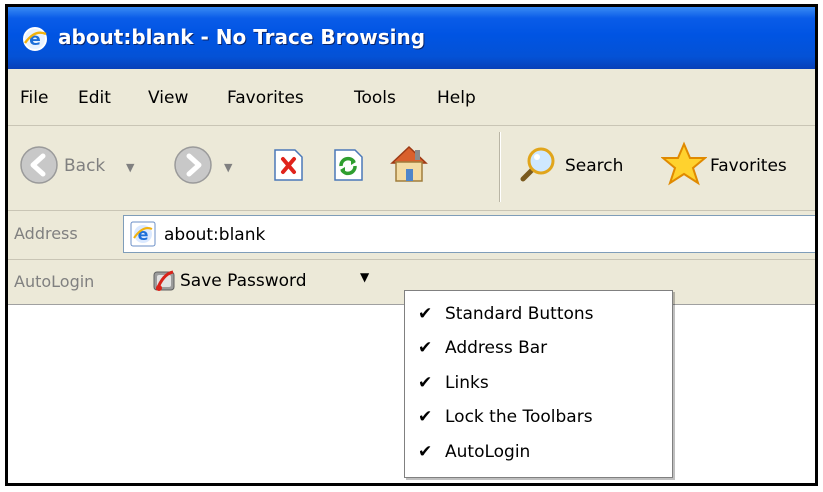 The width and height of the screenshot is (823, 492). I want to click on toolbar-separator, so click(500, 167).